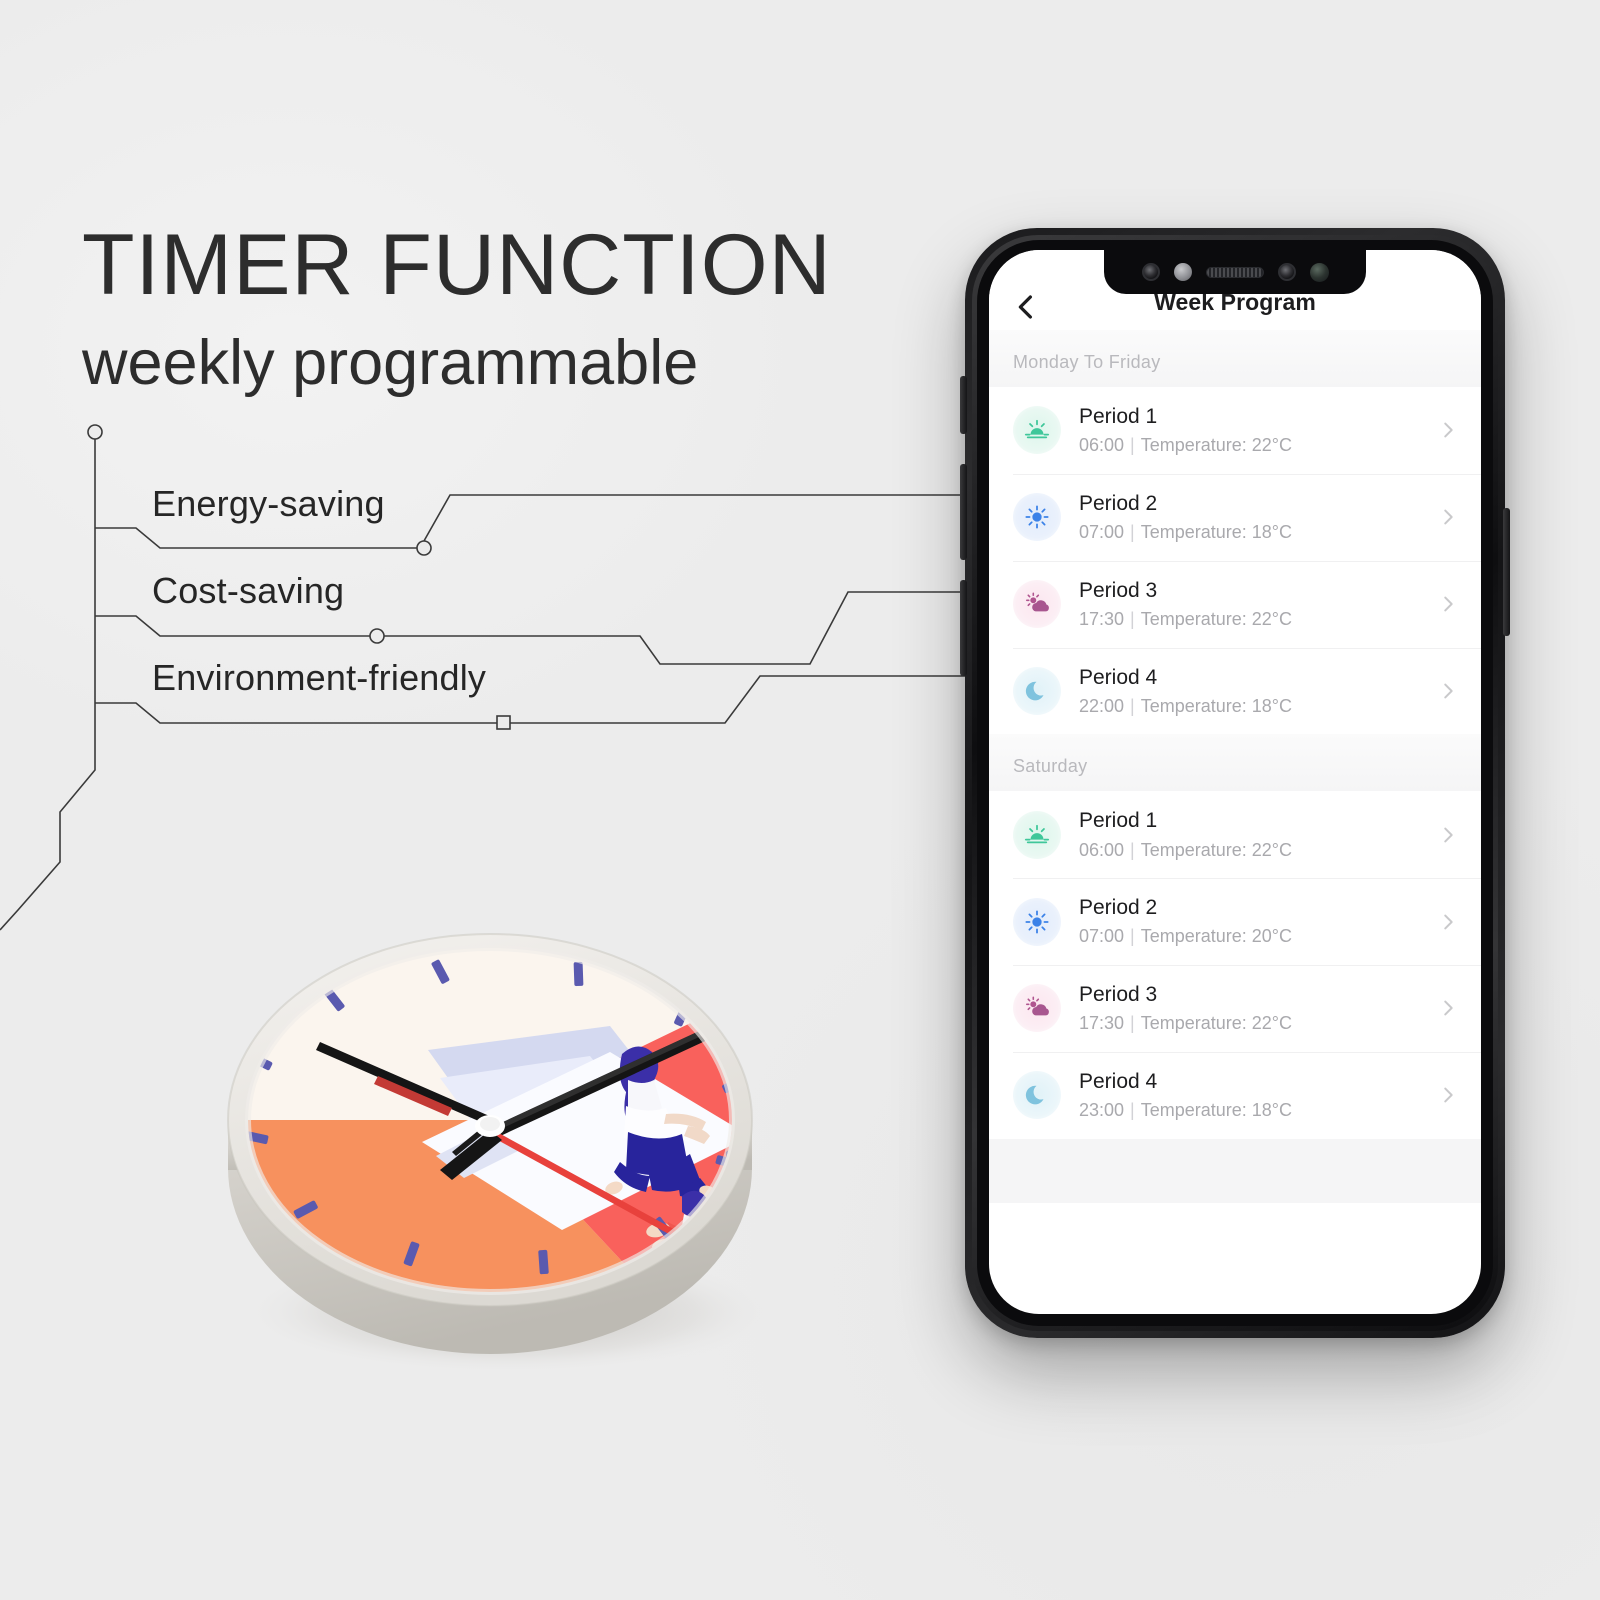  Describe the element at coordinates (1506, 572) in the screenshot. I see `phone-button-power` at that location.